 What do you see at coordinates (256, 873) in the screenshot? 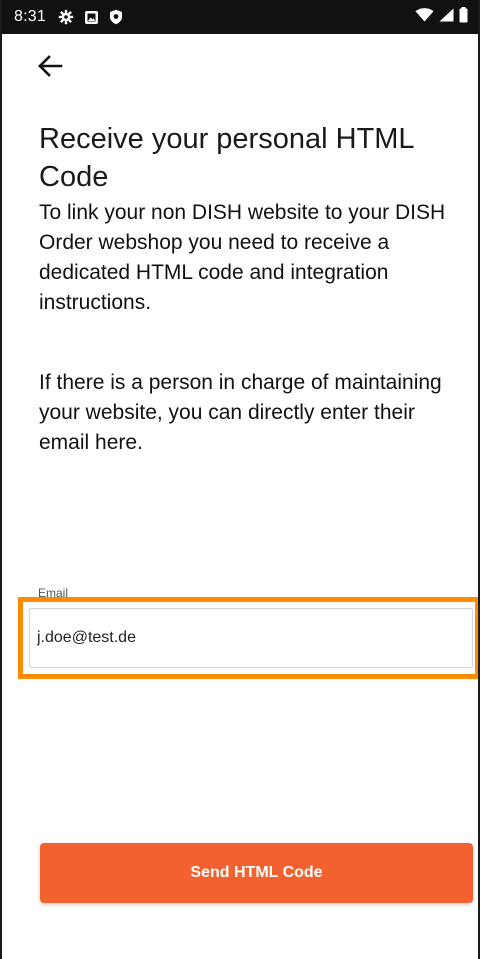
I see `send-html-code-button: Send HTML Code` at bounding box center [256, 873].